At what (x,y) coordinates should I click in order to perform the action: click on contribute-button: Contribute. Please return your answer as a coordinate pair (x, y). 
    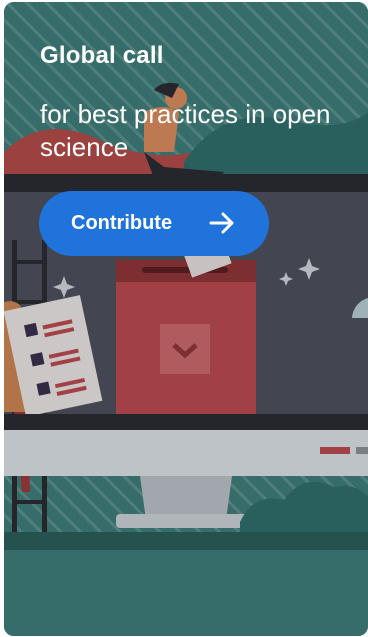
    Looking at the image, I should click on (154, 223).